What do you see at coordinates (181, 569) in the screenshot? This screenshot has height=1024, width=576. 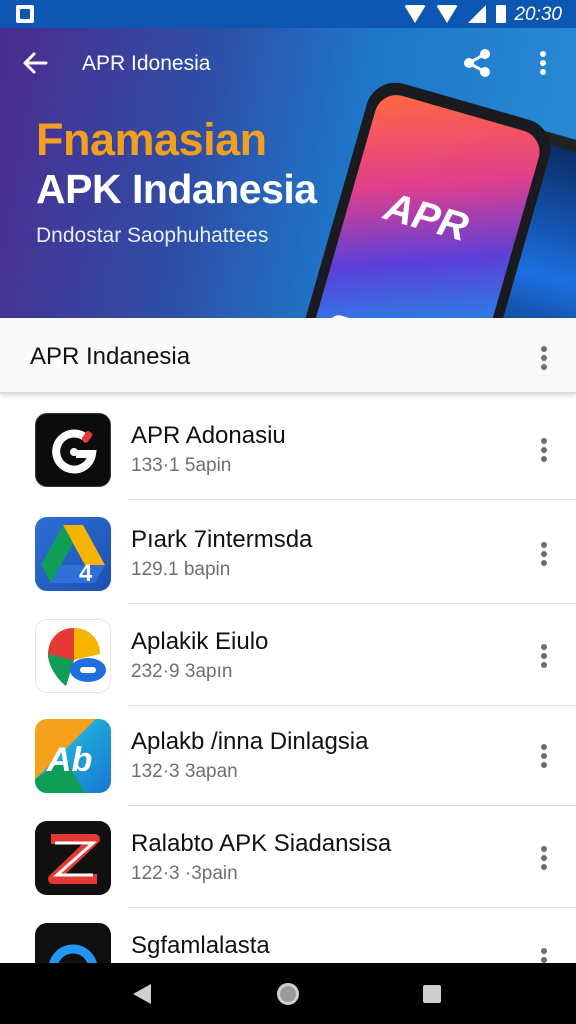 I see `app-meta: 129.1 bapin` at bounding box center [181, 569].